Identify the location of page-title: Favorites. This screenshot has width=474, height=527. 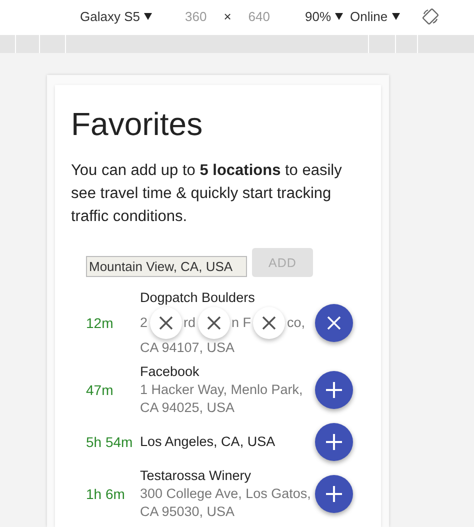
(137, 124).